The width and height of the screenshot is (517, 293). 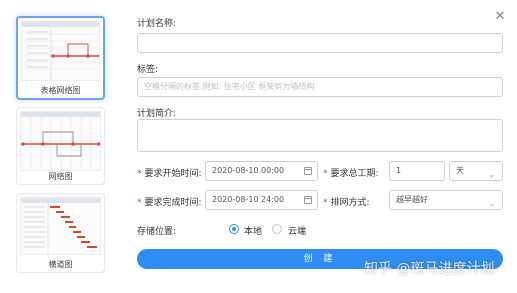 I want to click on close-icon: ✕, so click(x=500, y=17).